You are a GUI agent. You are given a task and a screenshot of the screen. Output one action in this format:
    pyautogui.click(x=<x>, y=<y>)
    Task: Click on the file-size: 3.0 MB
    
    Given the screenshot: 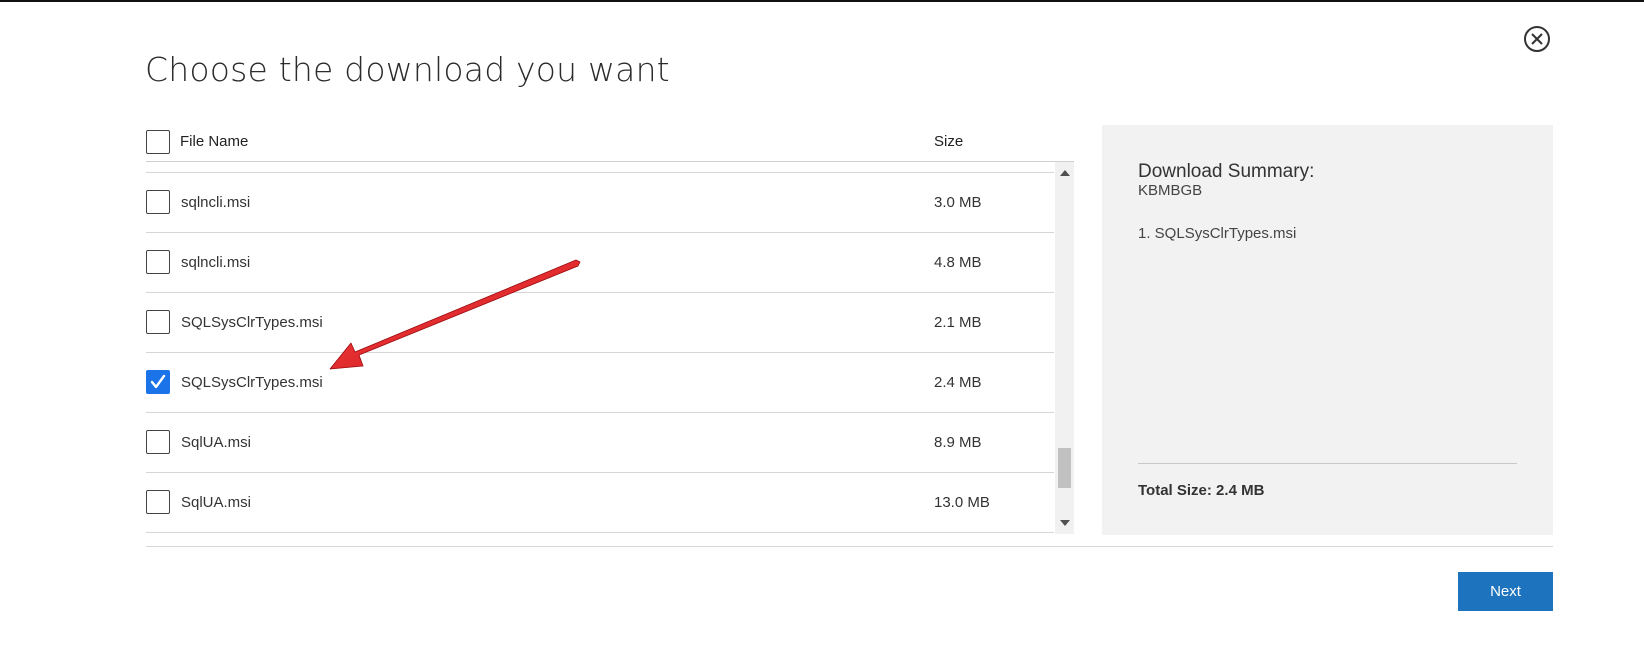 What is the action you would take?
    pyautogui.click(x=958, y=202)
    